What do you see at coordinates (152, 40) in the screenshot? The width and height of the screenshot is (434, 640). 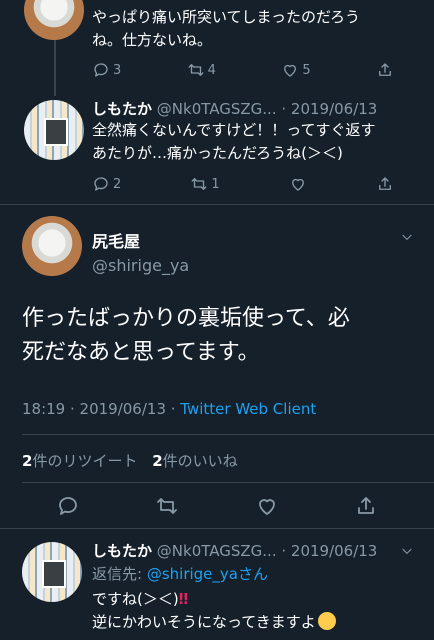 I see `tweet-text-line: ね。仕方ないね。` at bounding box center [152, 40].